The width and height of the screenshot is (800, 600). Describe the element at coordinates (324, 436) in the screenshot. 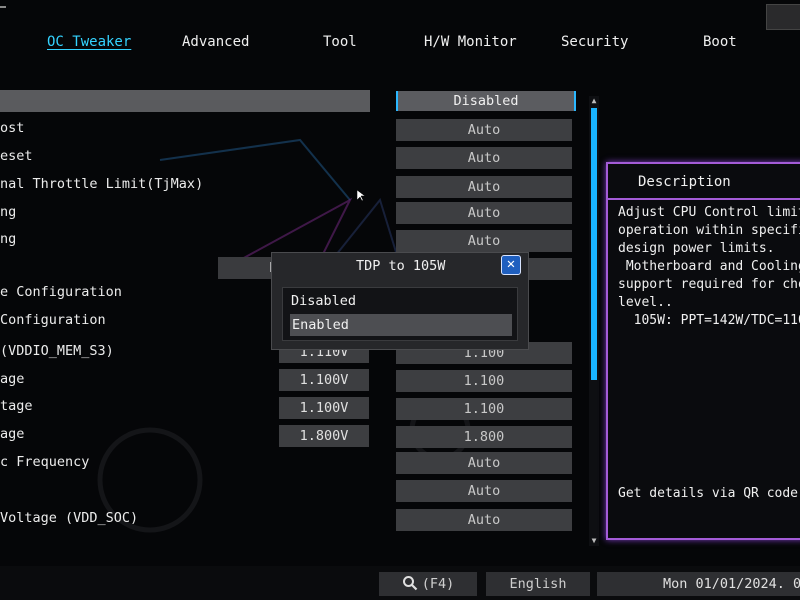

I see `voltage-readout: 1.800V` at that location.